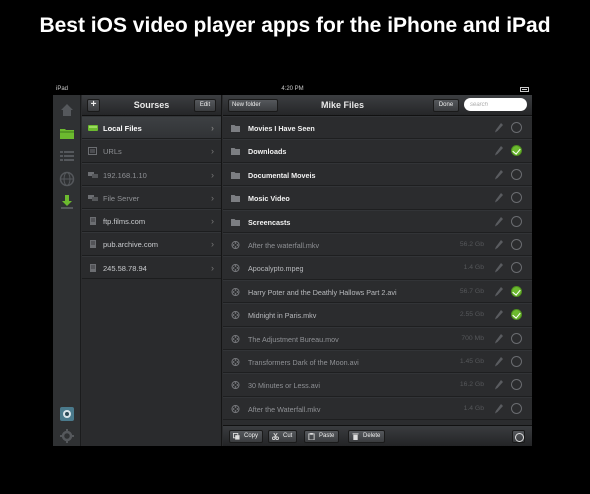 The image size is (590, 494). Describe the element at coordinates (67, 202) in the screenshot. I see `download-icon` at that location.